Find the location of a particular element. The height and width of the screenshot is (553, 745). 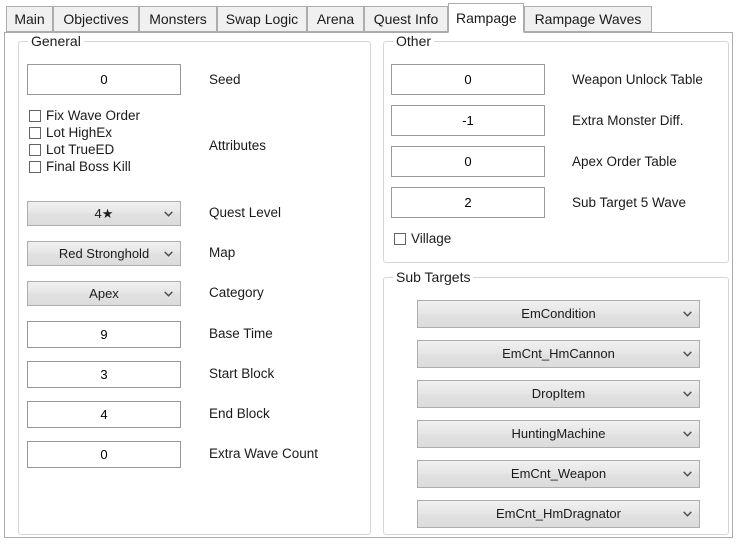

sub-target-value: EmCnt_Weapon is located at coordinates (558, 473).